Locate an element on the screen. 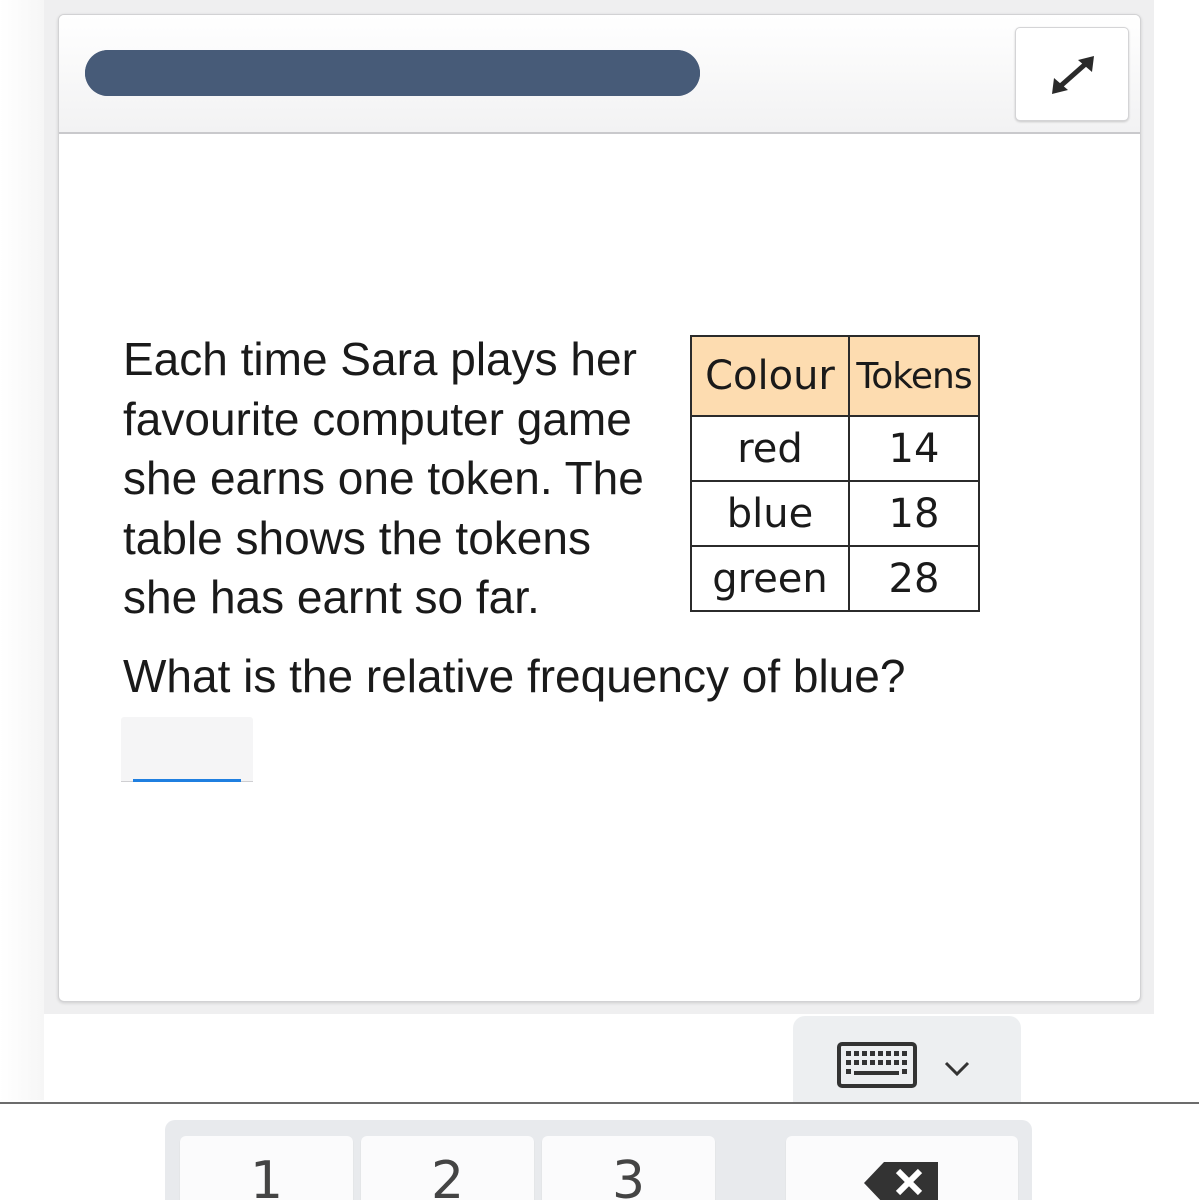 The image size is (1199, 1200). keyboard-toggle-button is located at coordinates (907, 1066).